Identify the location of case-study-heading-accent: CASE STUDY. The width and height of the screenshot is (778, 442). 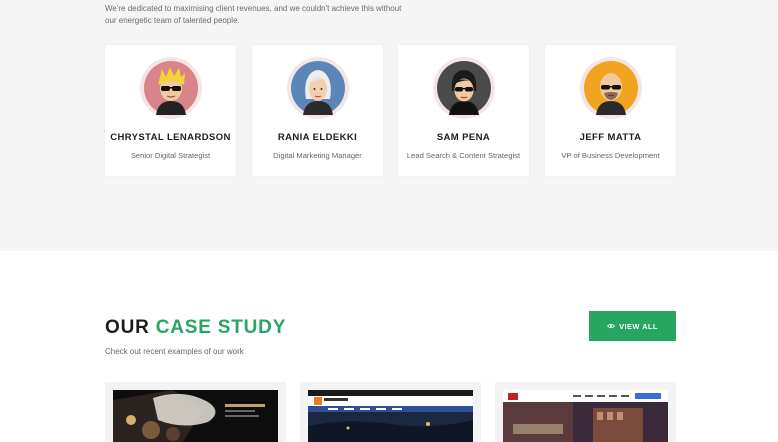
(221, 327).